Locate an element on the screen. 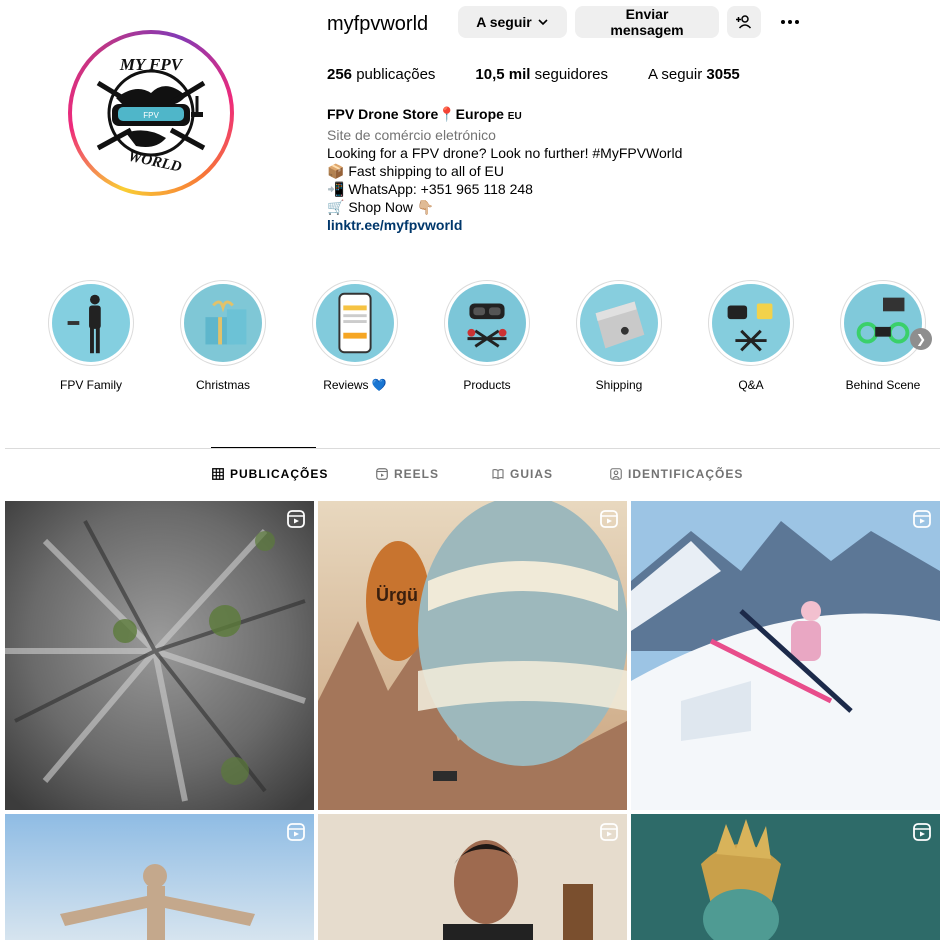  post-tile-portrait is located at coordinates (472, 877).